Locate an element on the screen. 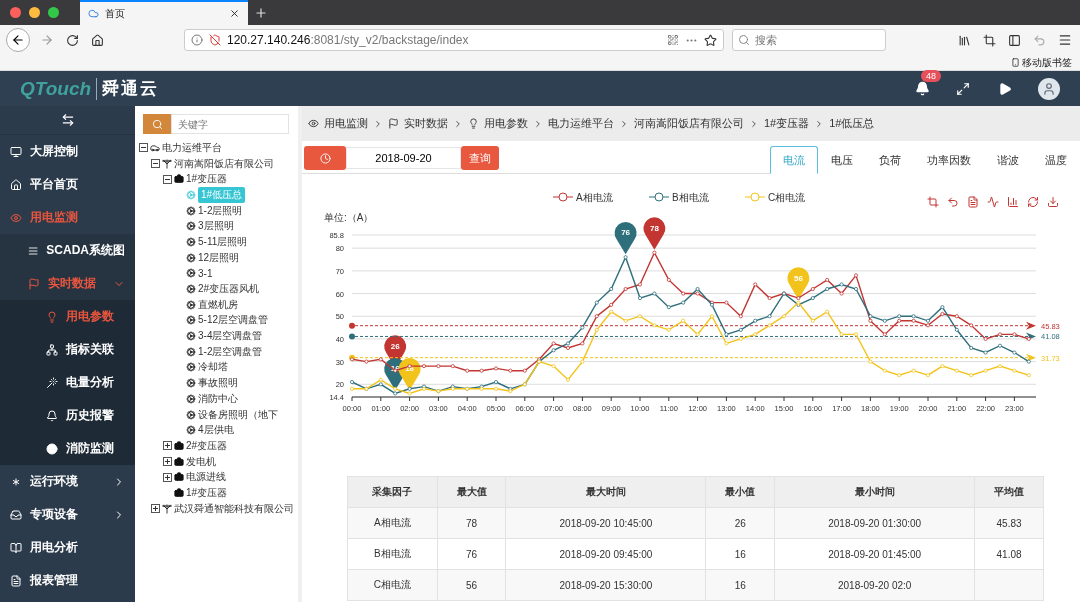  refresh-icon is located at coordinates (1033, 202).